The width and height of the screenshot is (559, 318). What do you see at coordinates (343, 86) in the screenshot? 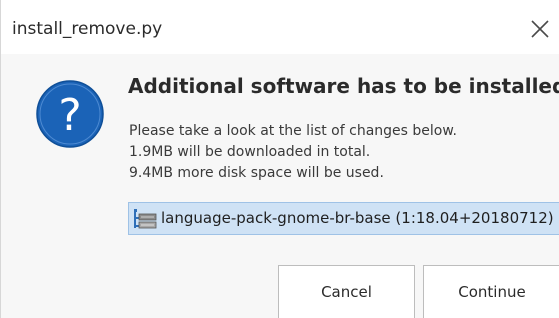
I see `dialog-heading: Additional software has to be installed` at bounding box center [343, 86].